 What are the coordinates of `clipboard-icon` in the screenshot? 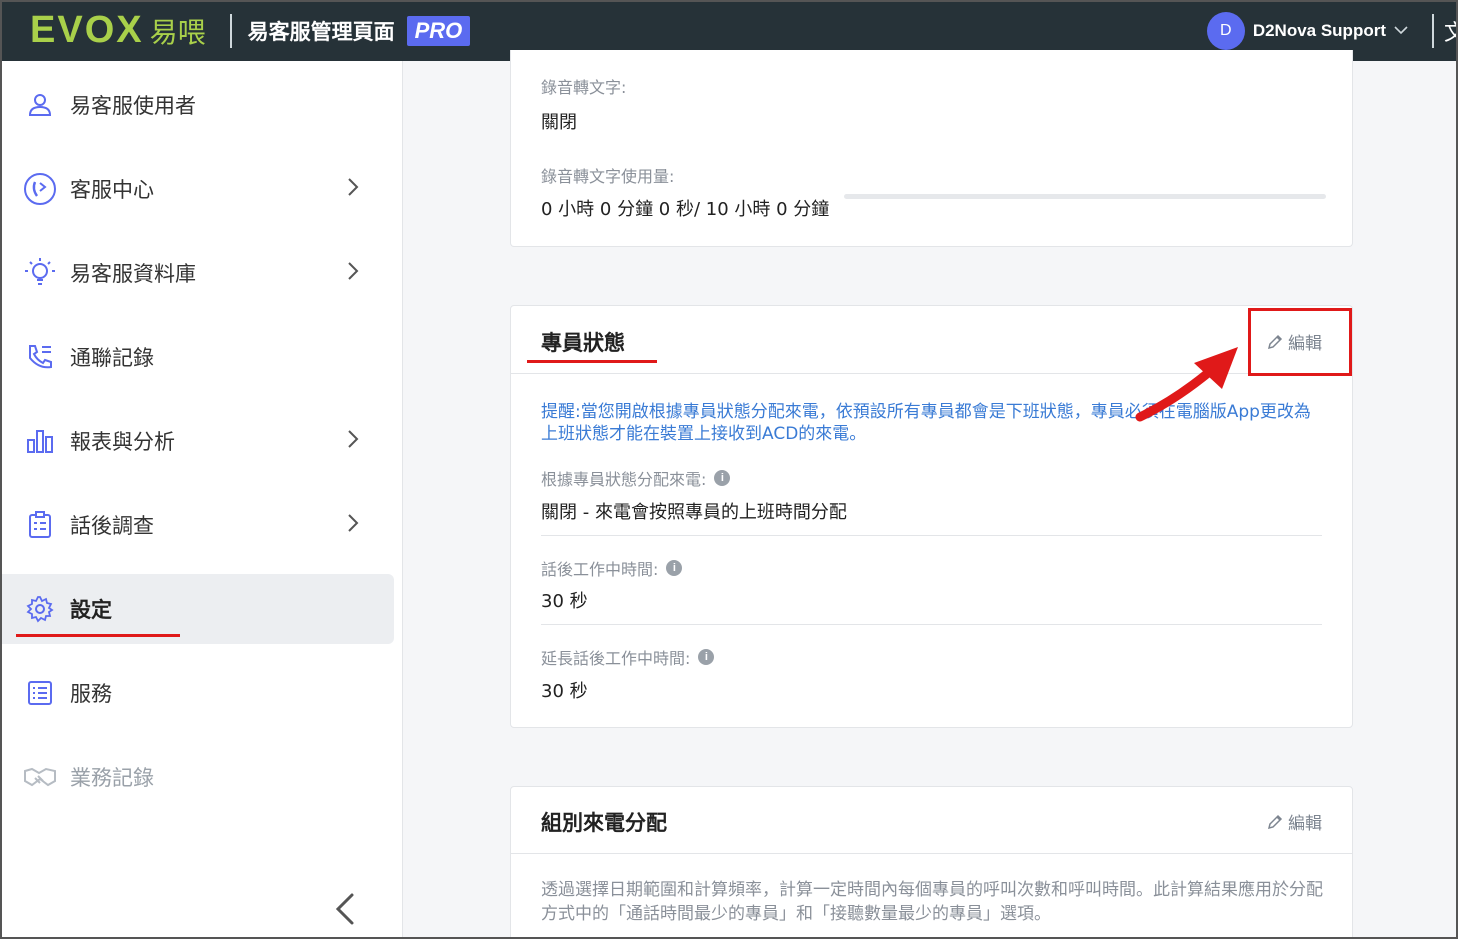 It's located at (40, 525).